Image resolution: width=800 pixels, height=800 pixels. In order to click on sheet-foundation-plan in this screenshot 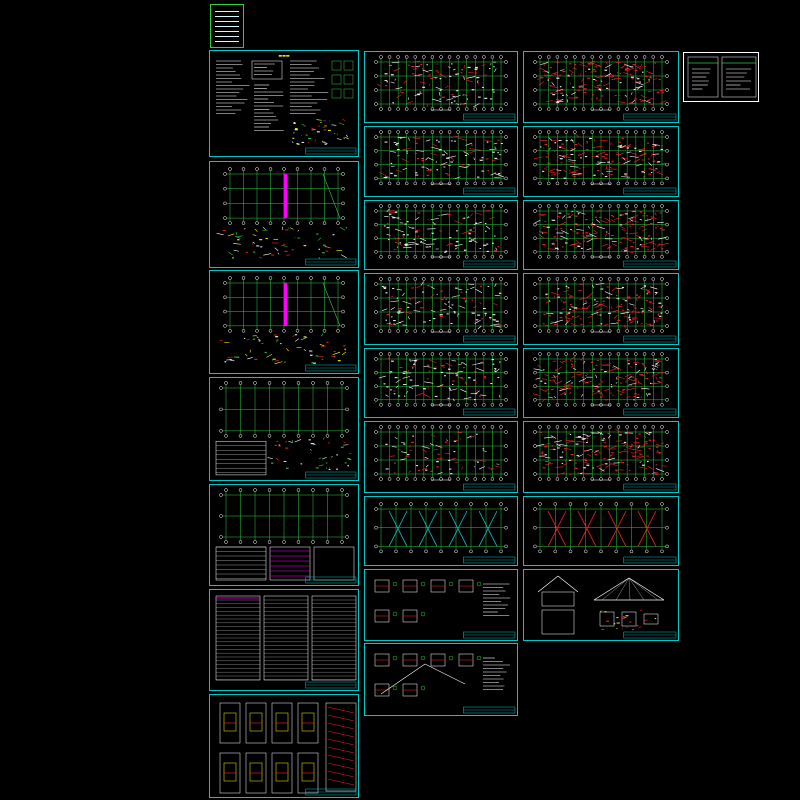, I will do `click(284, 214)`.